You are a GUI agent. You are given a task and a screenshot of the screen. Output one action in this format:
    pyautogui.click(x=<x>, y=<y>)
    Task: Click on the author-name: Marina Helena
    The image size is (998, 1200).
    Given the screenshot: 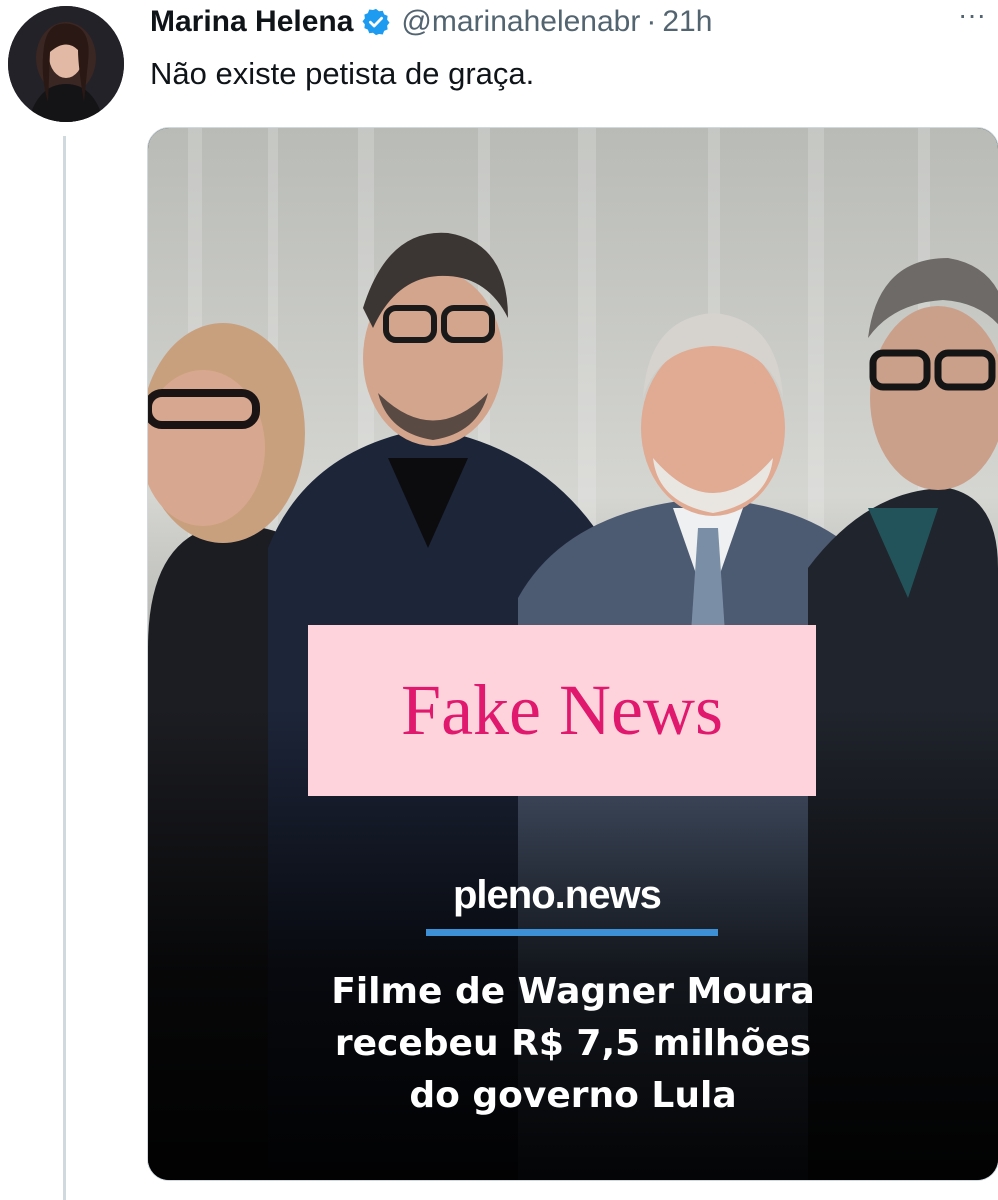 What is the action you would take?
    pyautogui.click(x=251, y=22)
    